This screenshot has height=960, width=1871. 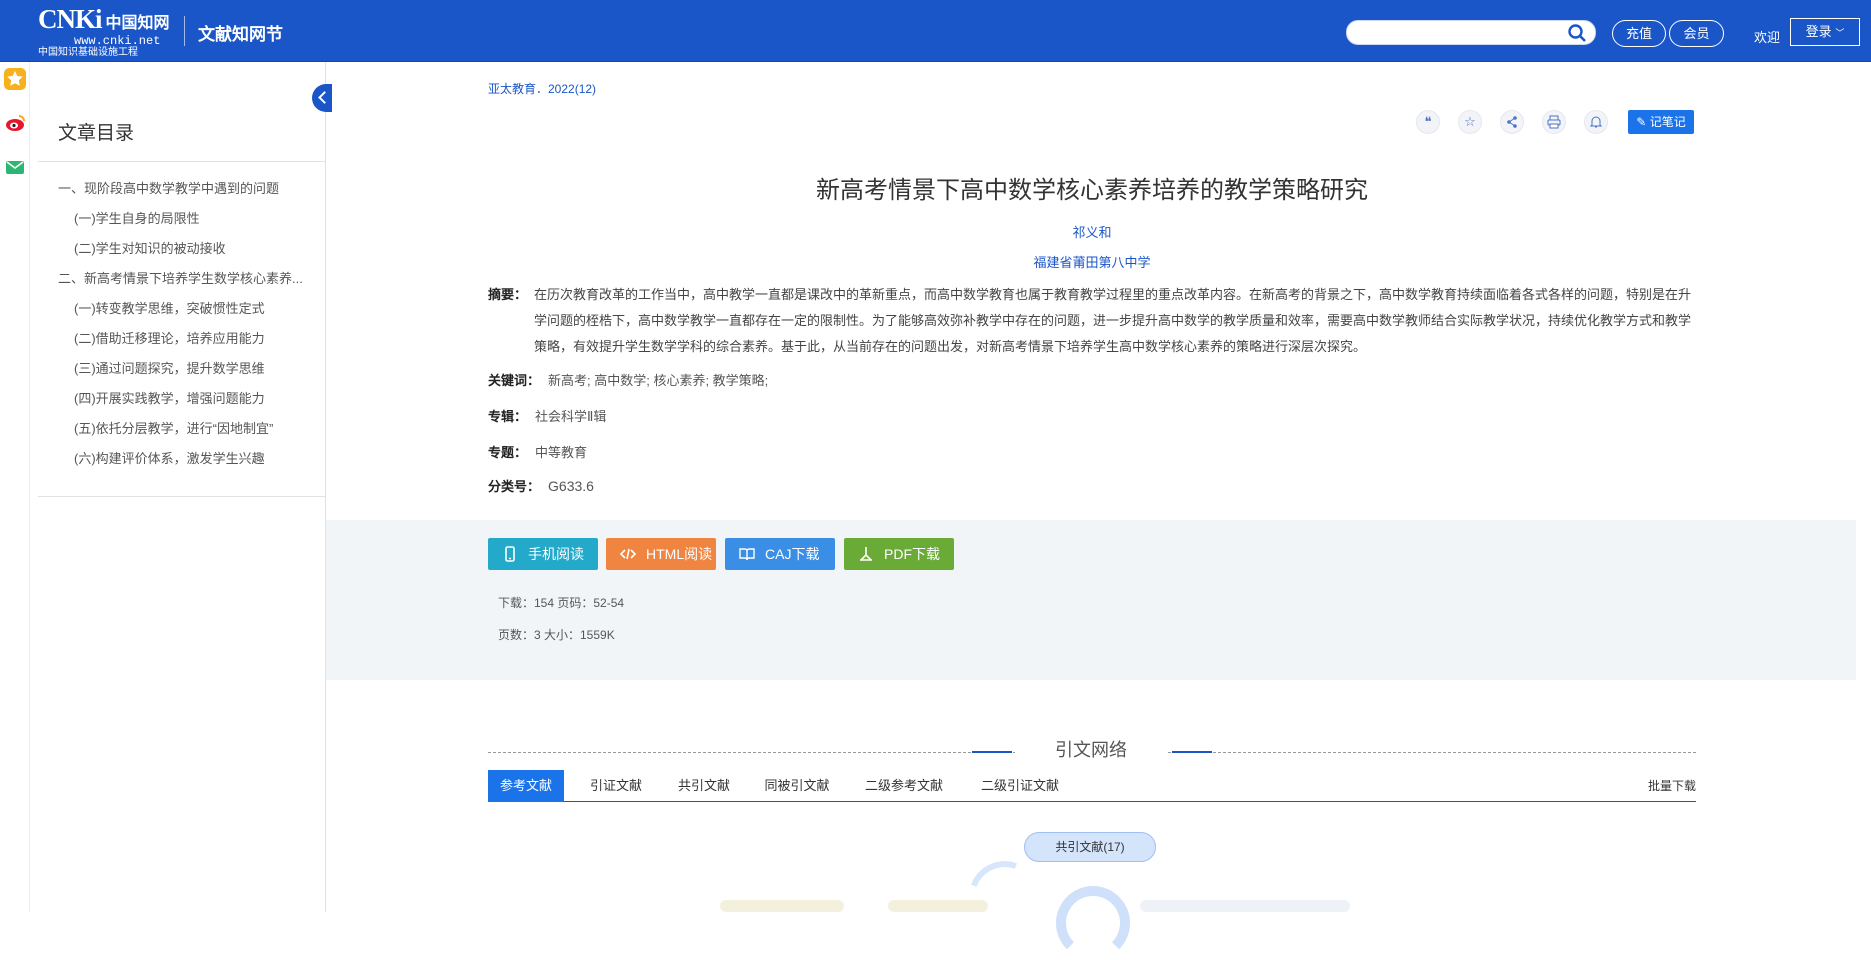 I want to click on take-note-button: ✎ 记笔记, so click(x=1661, y=122).